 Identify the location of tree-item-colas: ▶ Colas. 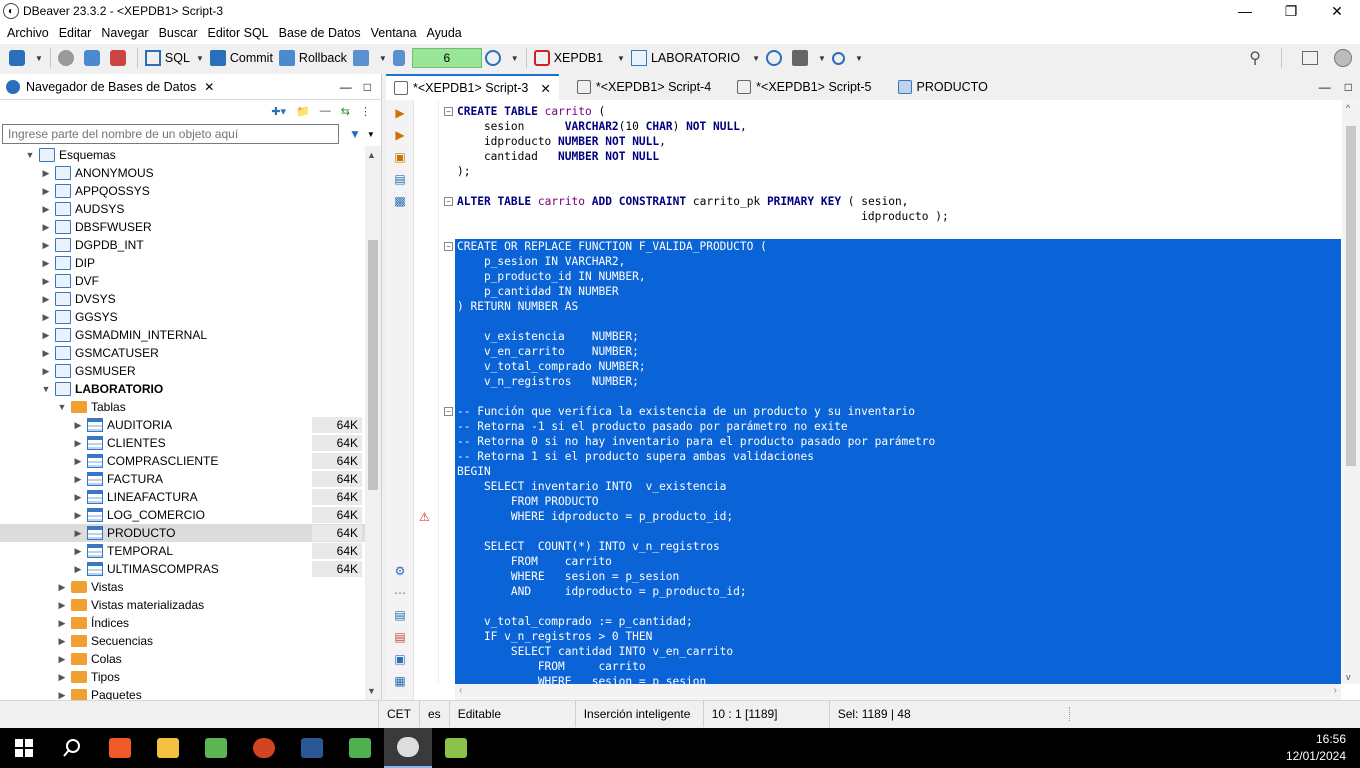
(183, 659).